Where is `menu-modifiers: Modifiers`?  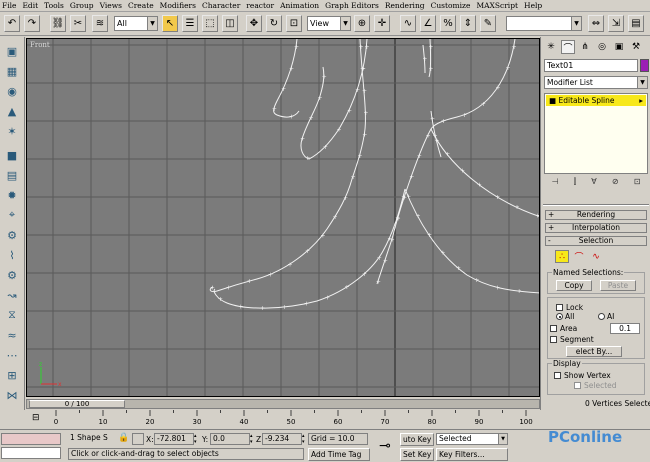
menu-modifiers: Modifiers is located at coordinates (178, 5).